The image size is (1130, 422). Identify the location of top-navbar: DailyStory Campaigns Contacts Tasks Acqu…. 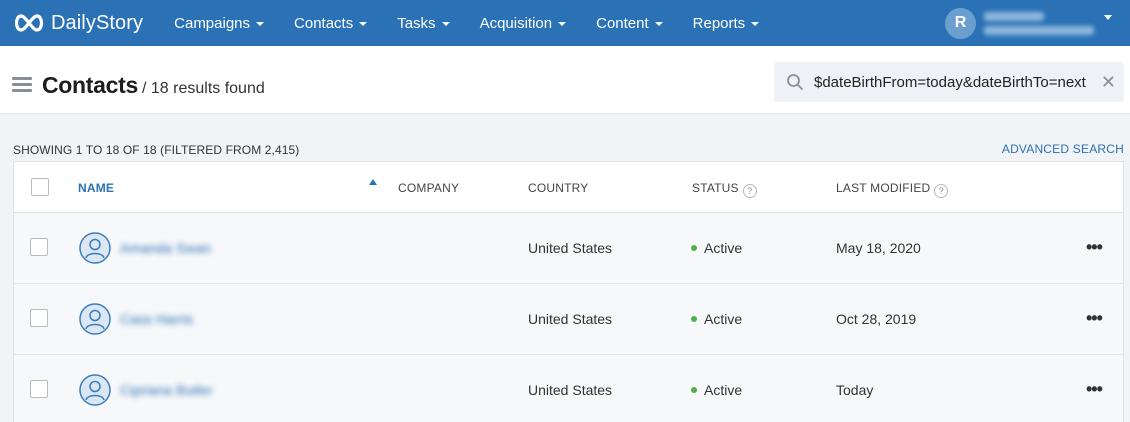
(565, 23).